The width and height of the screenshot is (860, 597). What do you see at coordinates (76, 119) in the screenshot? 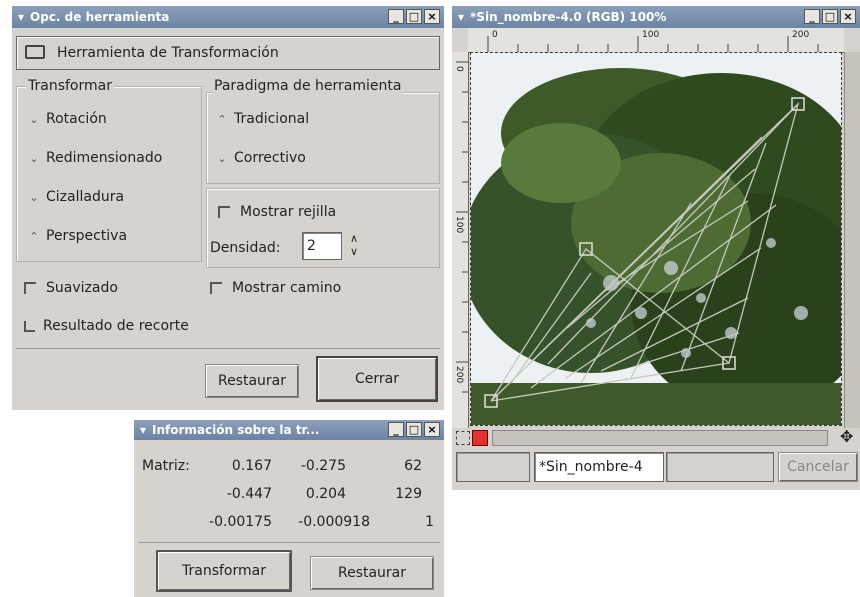
I see `radio-label: Rotación` at bounding box center [76, 119].